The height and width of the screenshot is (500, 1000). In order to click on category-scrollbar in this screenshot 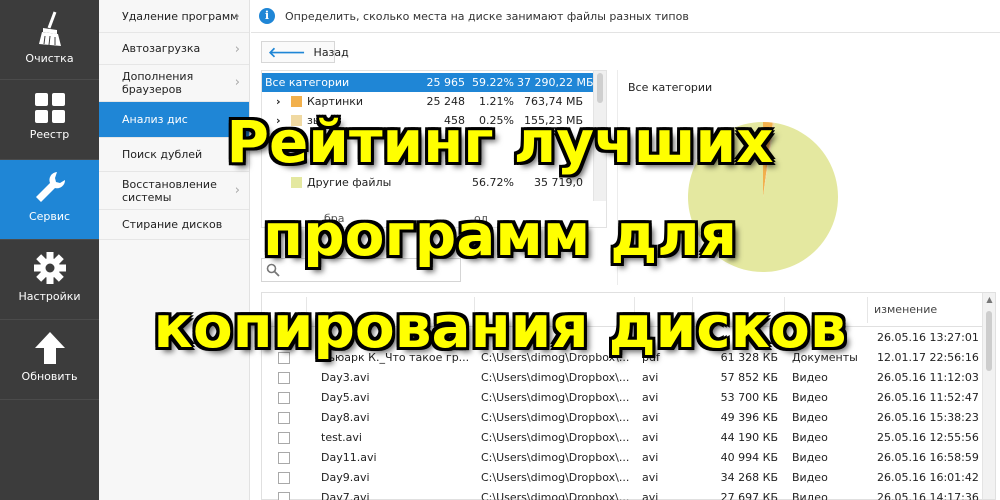, I will do `click(599, 136)`.